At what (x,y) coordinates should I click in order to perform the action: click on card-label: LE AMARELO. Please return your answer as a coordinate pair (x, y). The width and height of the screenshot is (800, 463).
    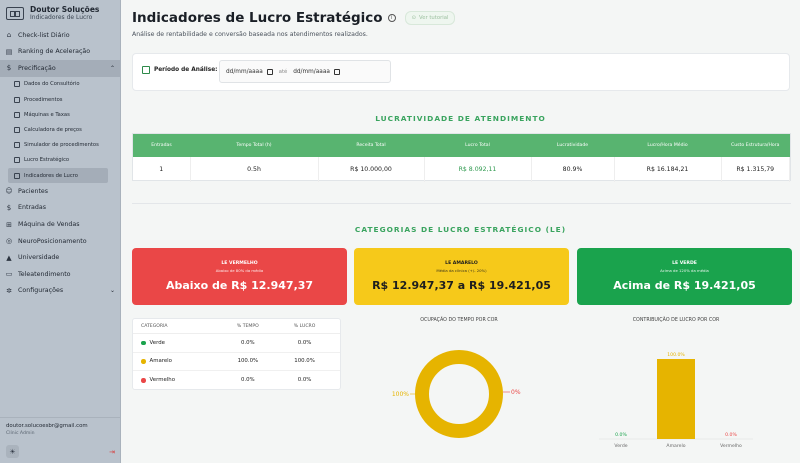
    Looking at the image, I should click on (461, 263).